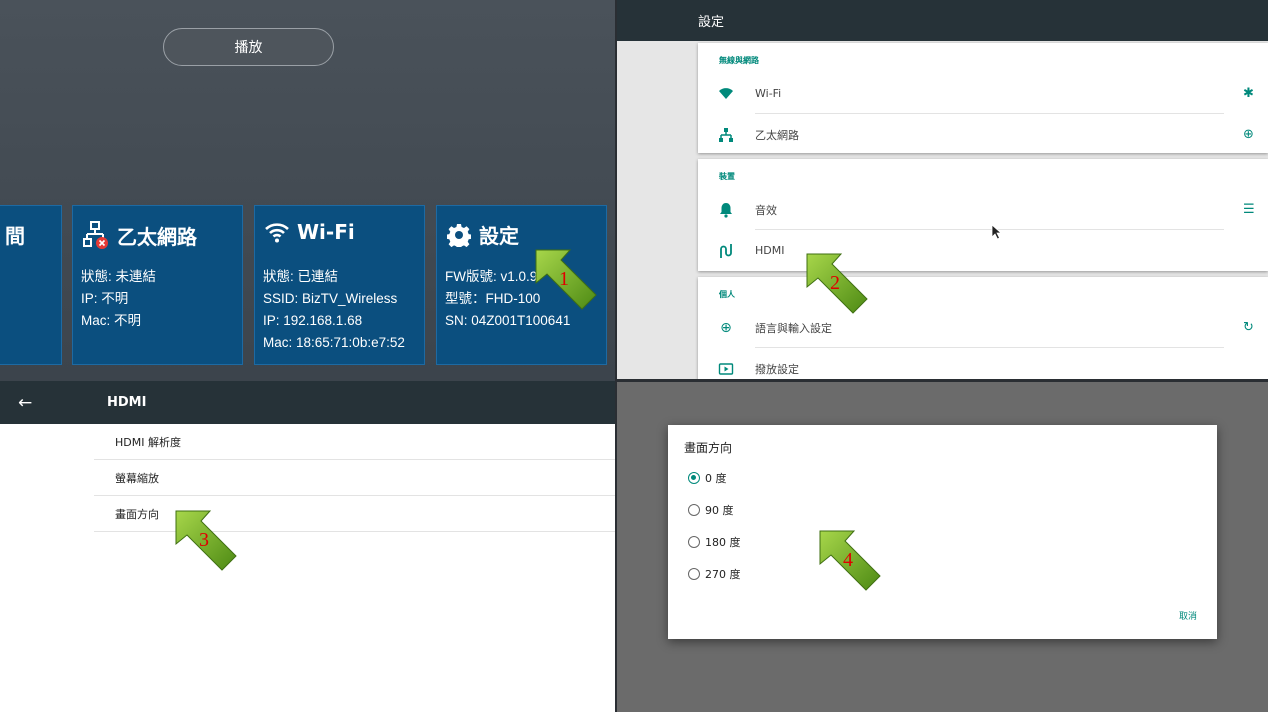  What do you see at coordinates (726, 369) in the screenshot?
I see `play-icon` at bounding box center [726, 369].